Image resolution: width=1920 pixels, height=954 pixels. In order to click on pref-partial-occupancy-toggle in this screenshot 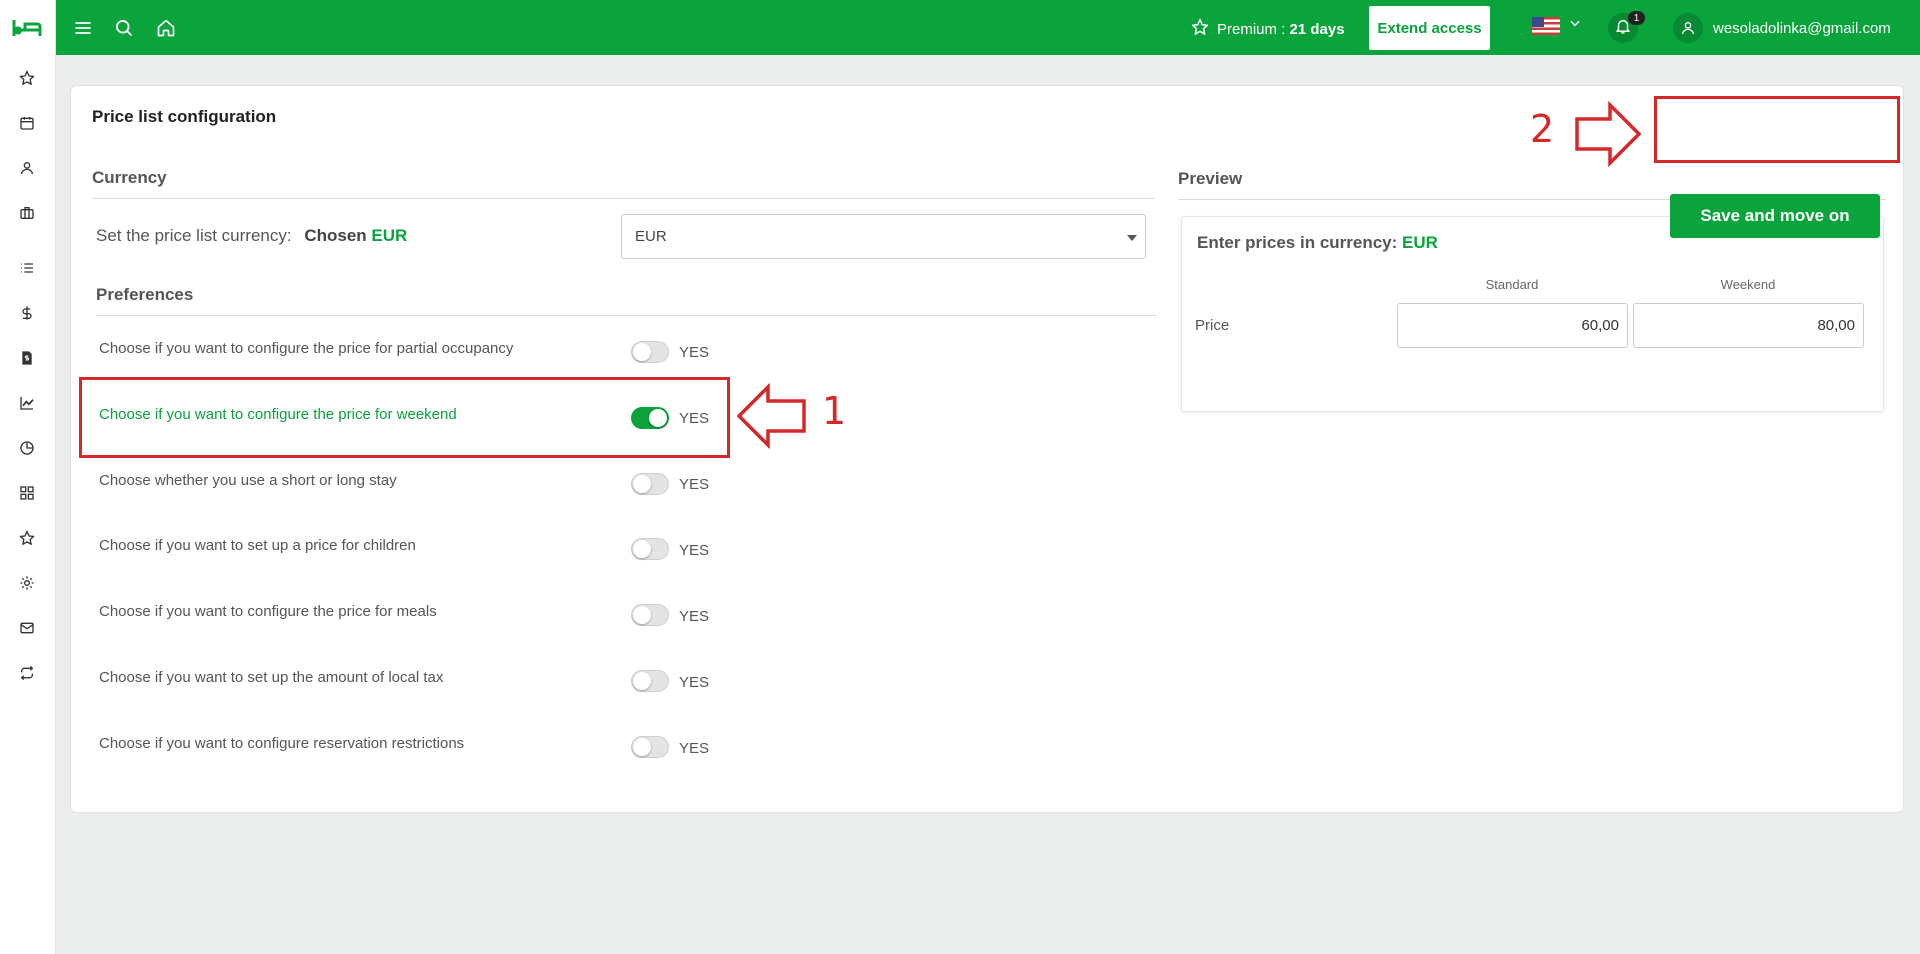, I will do `click(650, 352)`.